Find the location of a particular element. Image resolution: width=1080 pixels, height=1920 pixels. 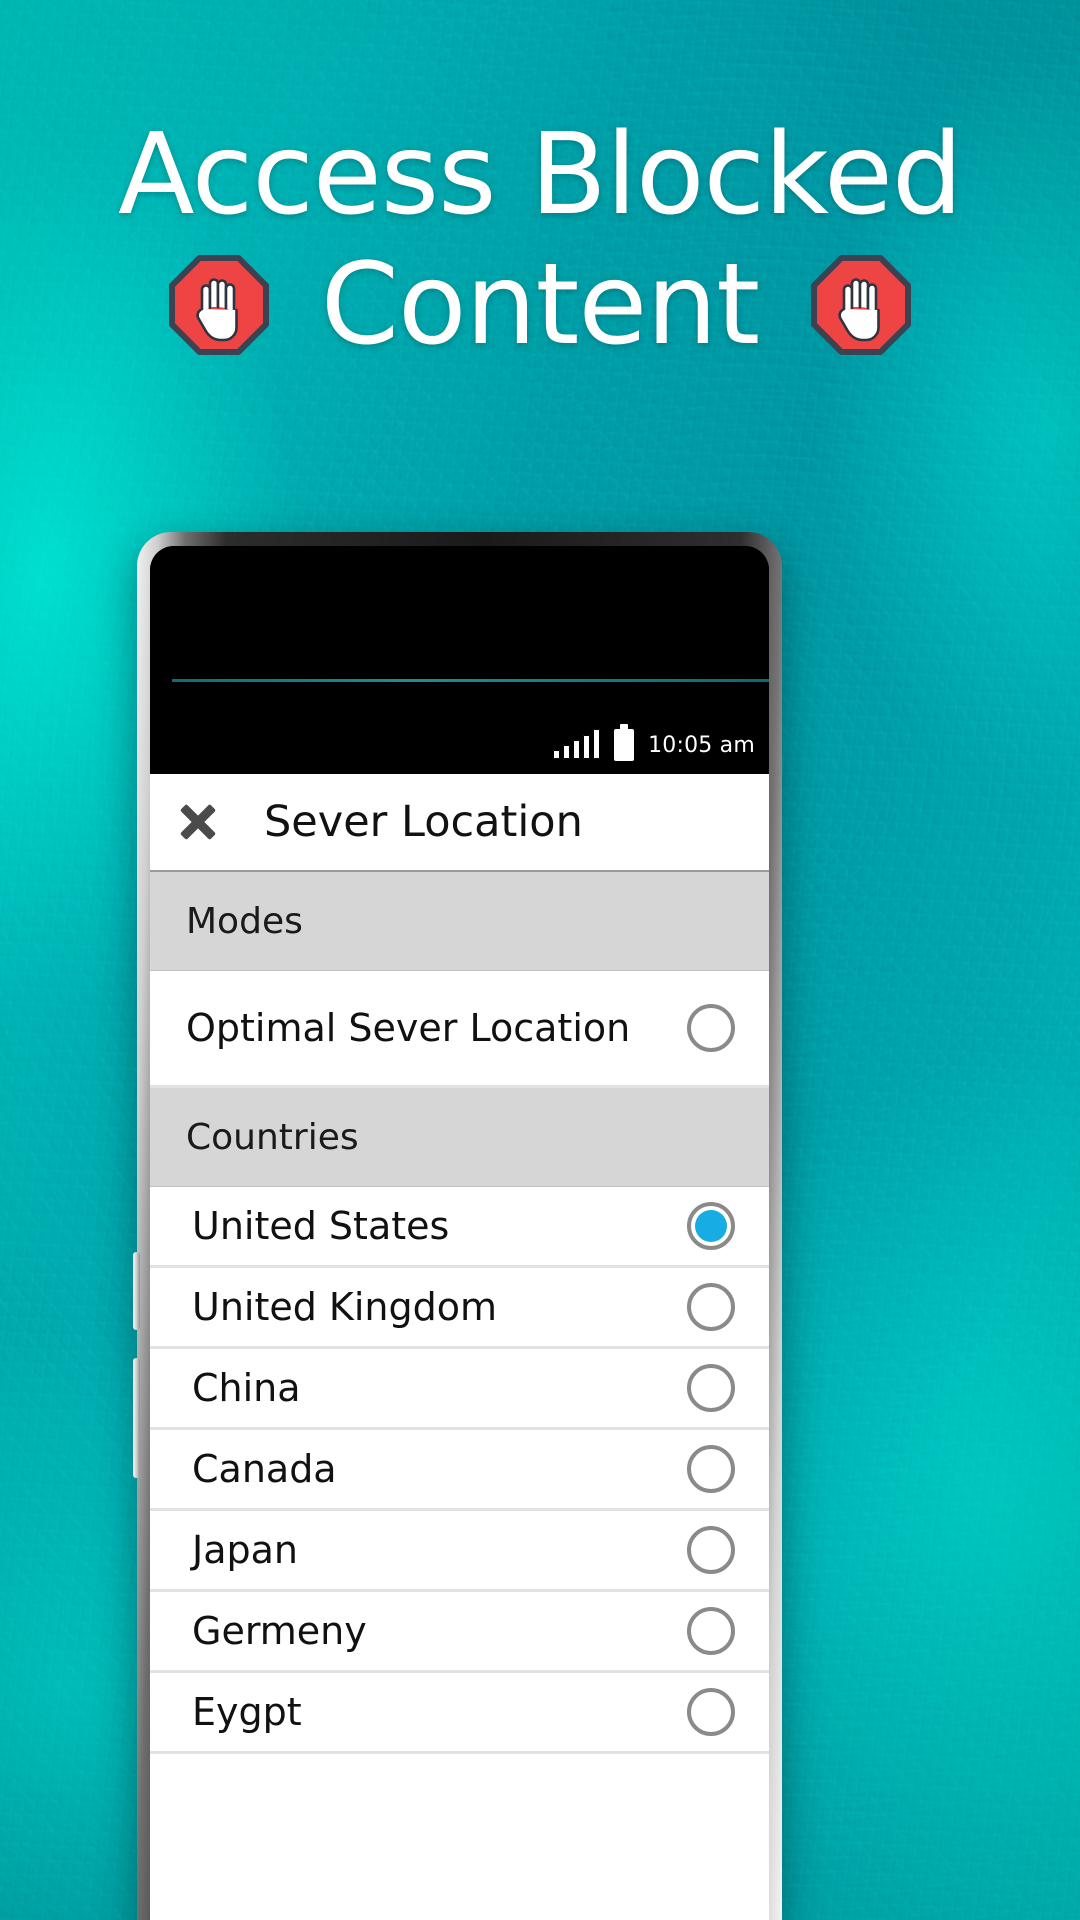

status-bar-clock: 10:05 am is located at coordinates (701, 745).